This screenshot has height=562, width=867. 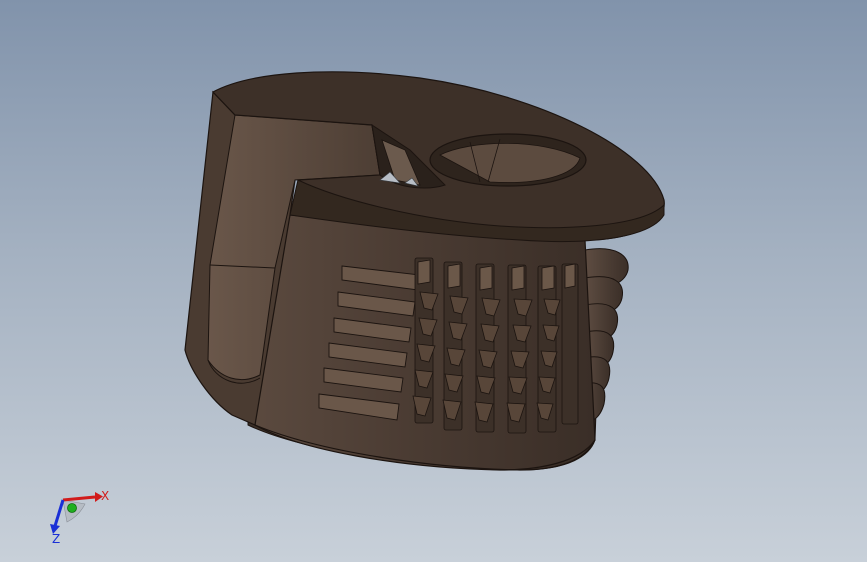 What do you see at coordinates (59, 513) in the screenshot?
I see `z-axis-arrow` at bounding box center [59, 513].